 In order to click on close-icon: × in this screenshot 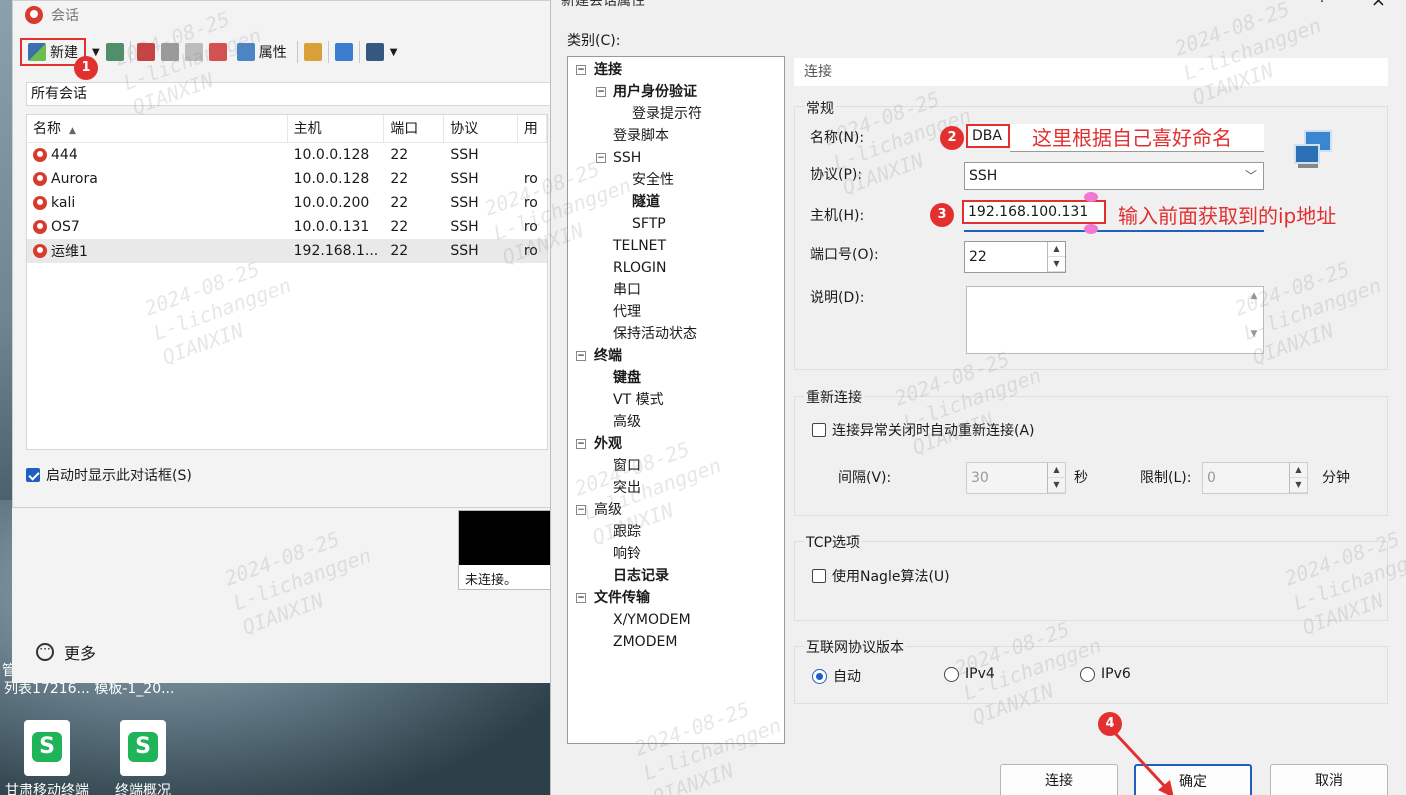, I will do `click(1378, 5)`.